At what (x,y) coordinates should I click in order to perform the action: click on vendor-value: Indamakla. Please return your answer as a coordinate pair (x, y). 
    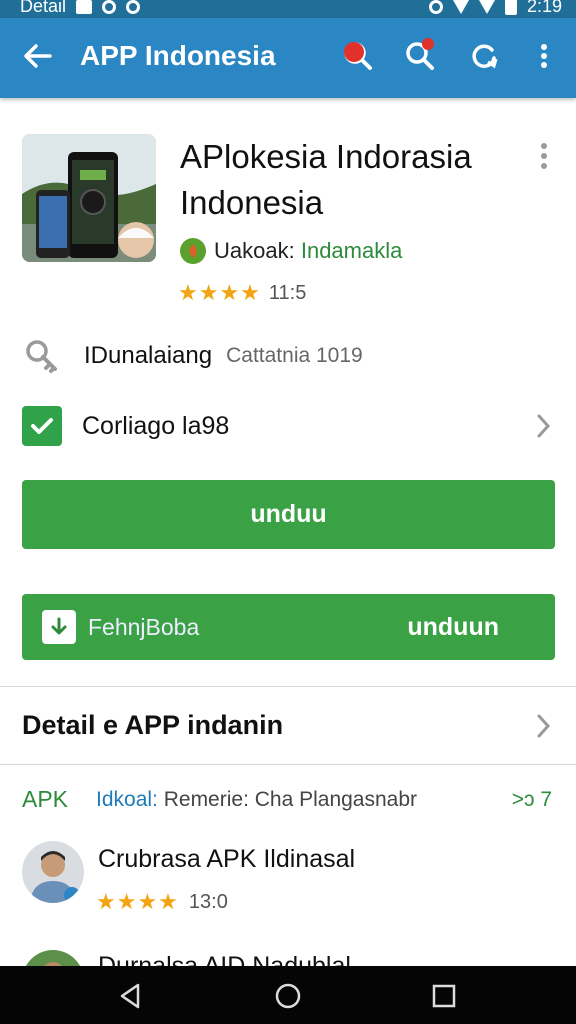
    Looking at the image, I should click on (351, 250).